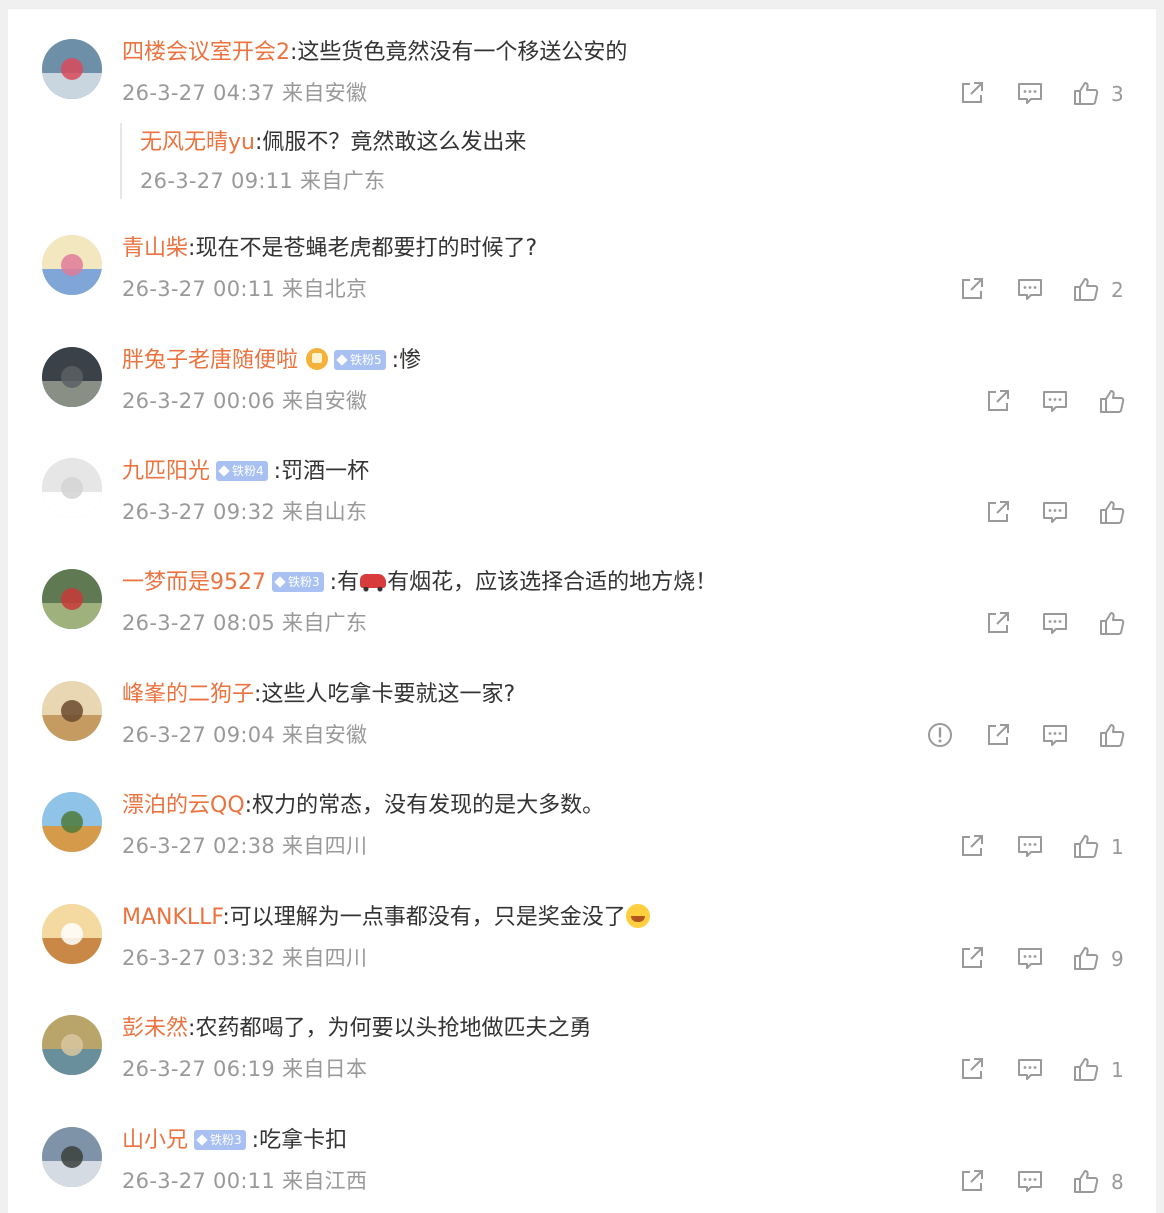 The width and height of the screenshot is (1164, 1213). I want to click on comment-text: 吃拿卡扣, so click(303, 1140).